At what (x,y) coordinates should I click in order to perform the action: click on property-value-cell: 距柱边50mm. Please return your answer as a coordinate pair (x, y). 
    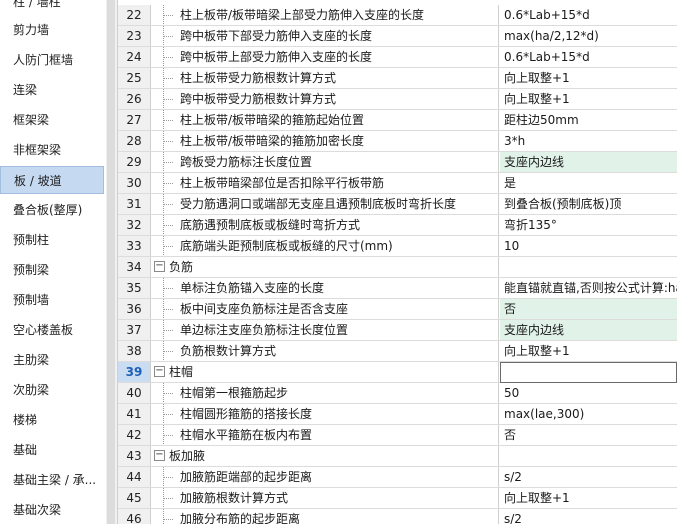
    Looking at the image, I should click on (588, 120).